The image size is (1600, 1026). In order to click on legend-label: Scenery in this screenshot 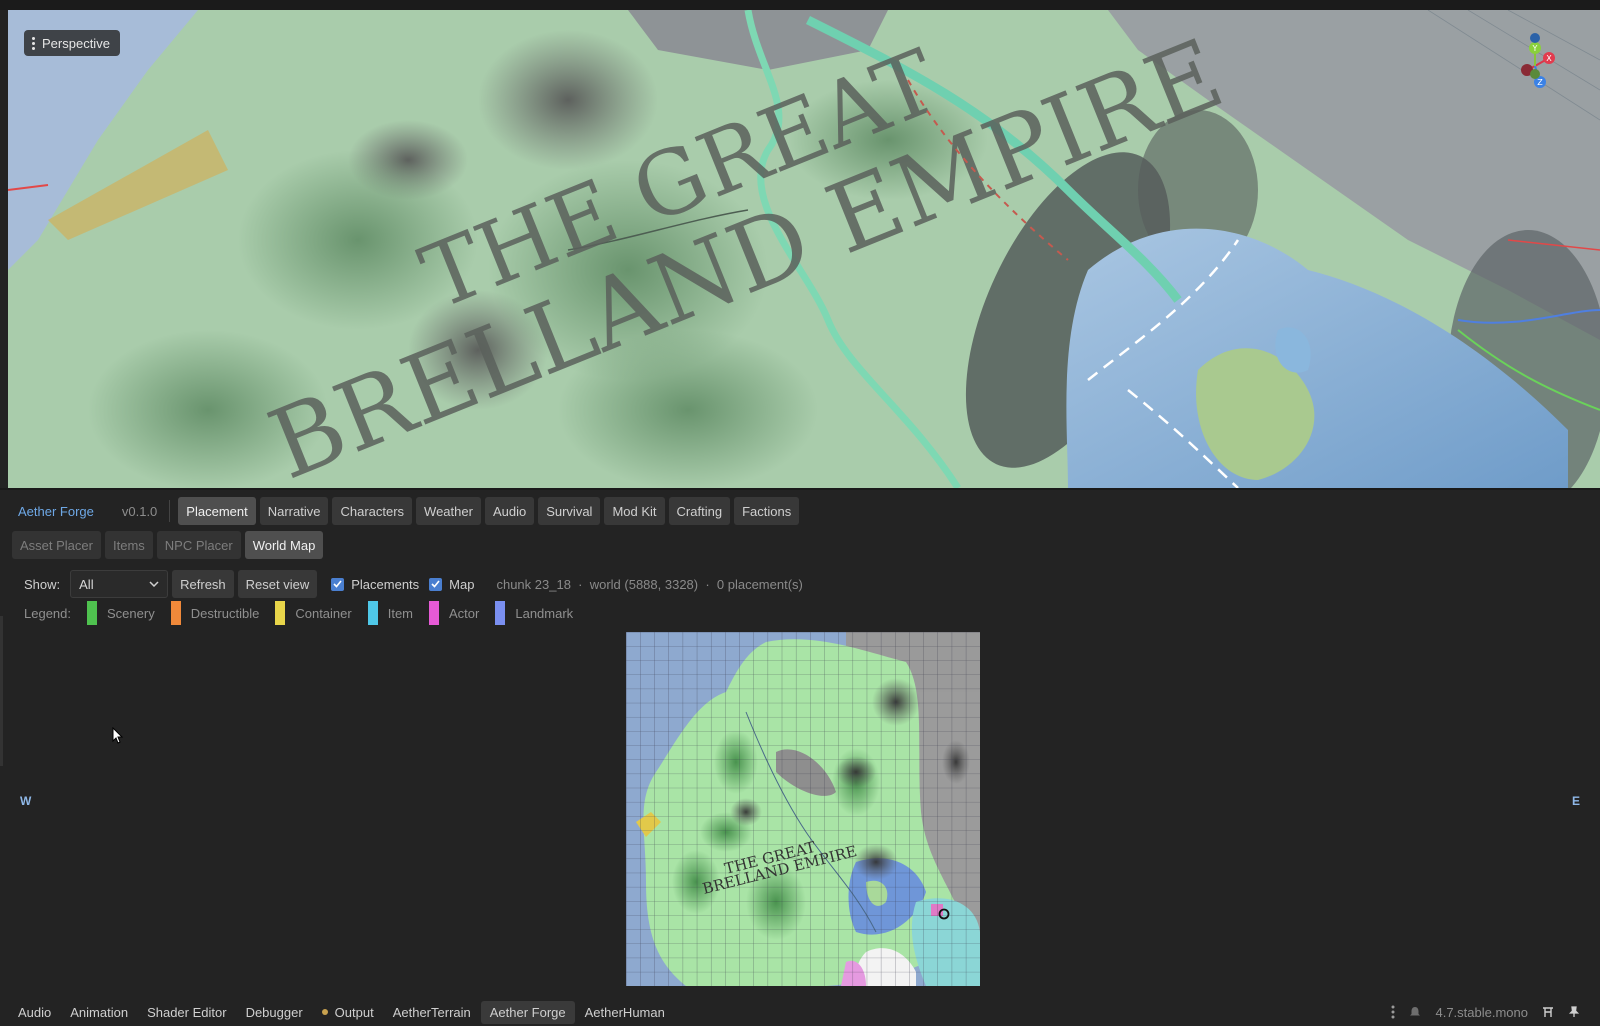, I will do `click(131, 613)`.